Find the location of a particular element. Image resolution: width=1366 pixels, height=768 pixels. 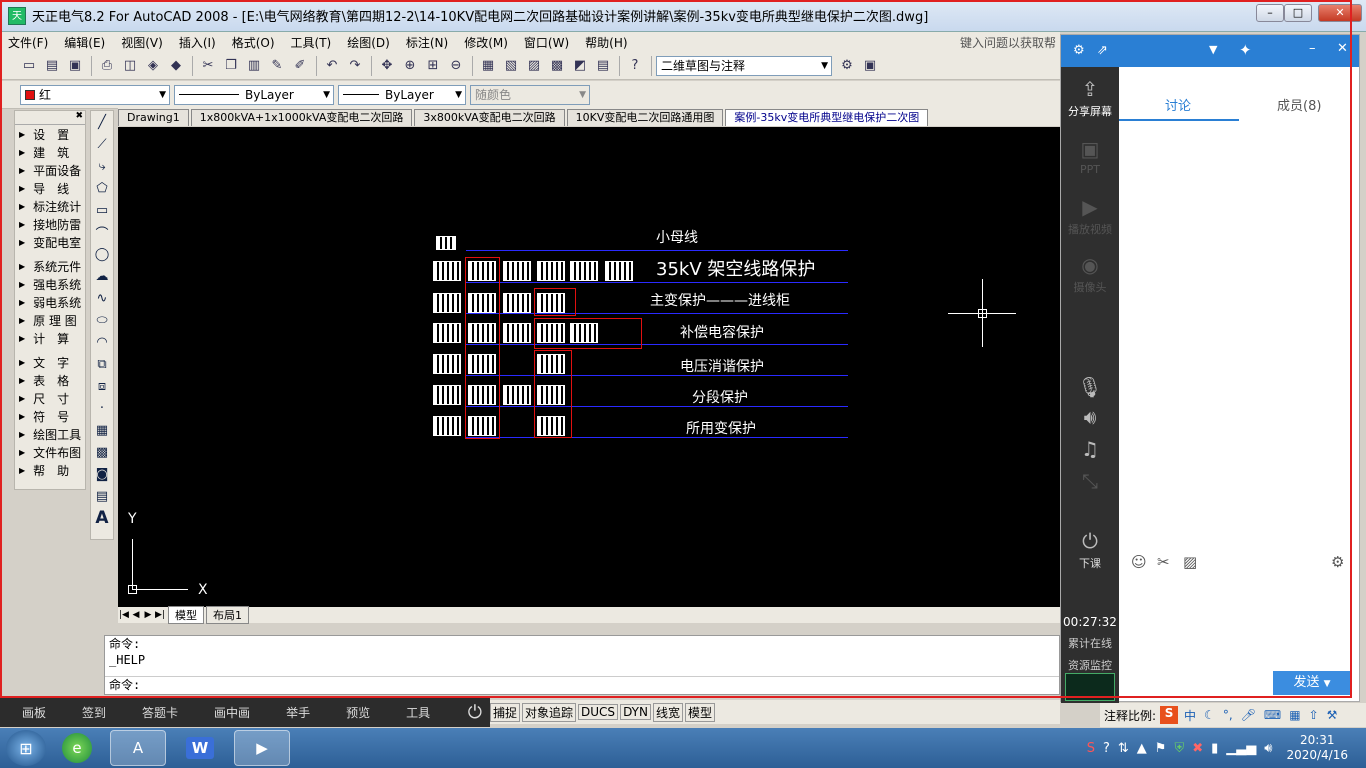

lineweight-select: ByLayer ▼ is located at coordinates (402, 94).